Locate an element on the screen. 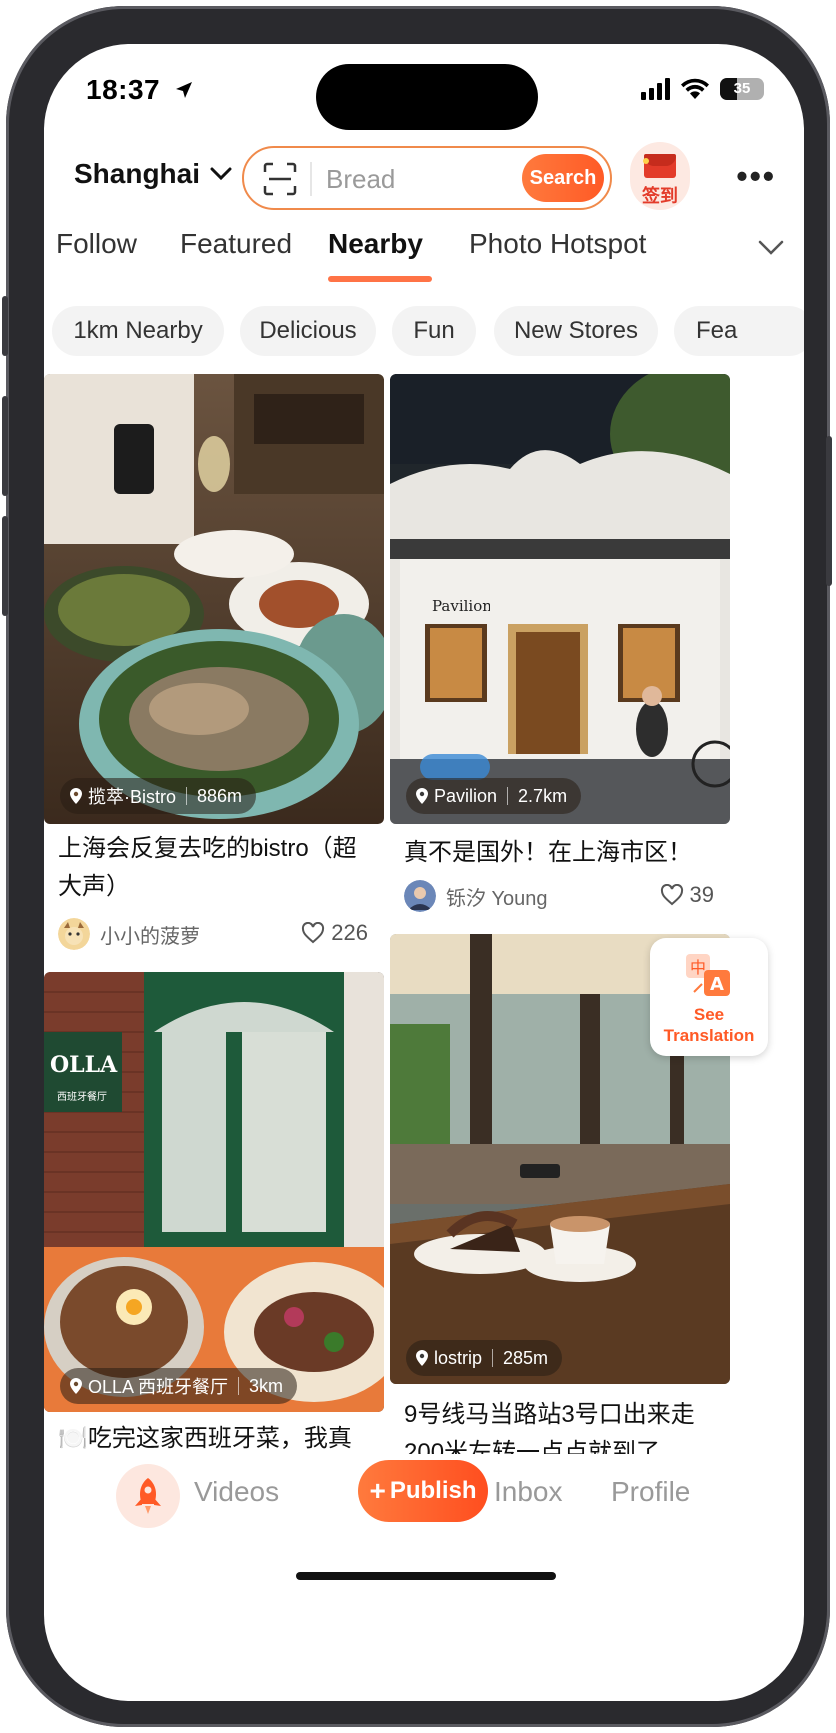 This screenshot has width=836, height=1733. home-button is located at coordinates (148, 1496).